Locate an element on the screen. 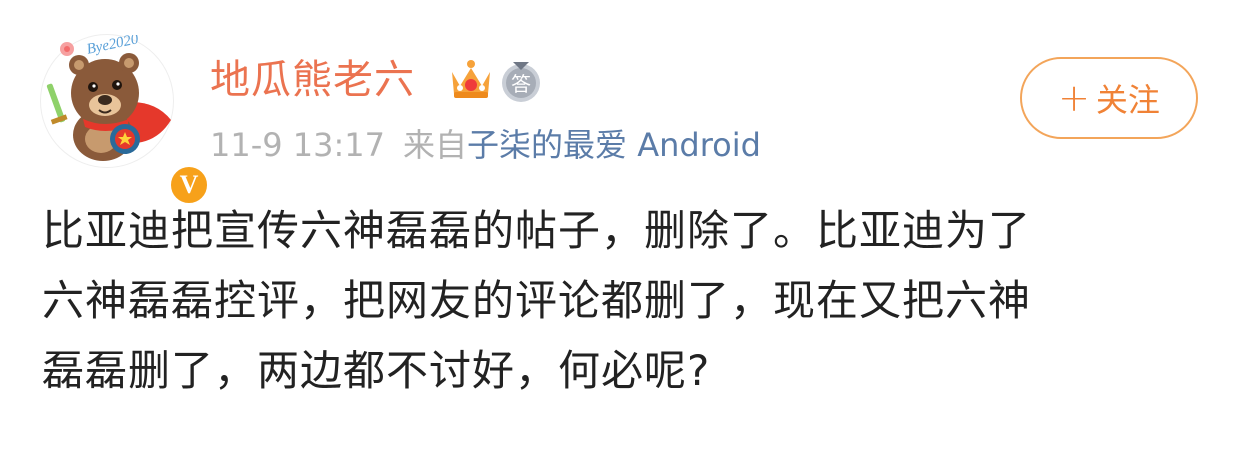 The image size is (1242, 458). plus-icon: + is located at coordinates (1074, 98).